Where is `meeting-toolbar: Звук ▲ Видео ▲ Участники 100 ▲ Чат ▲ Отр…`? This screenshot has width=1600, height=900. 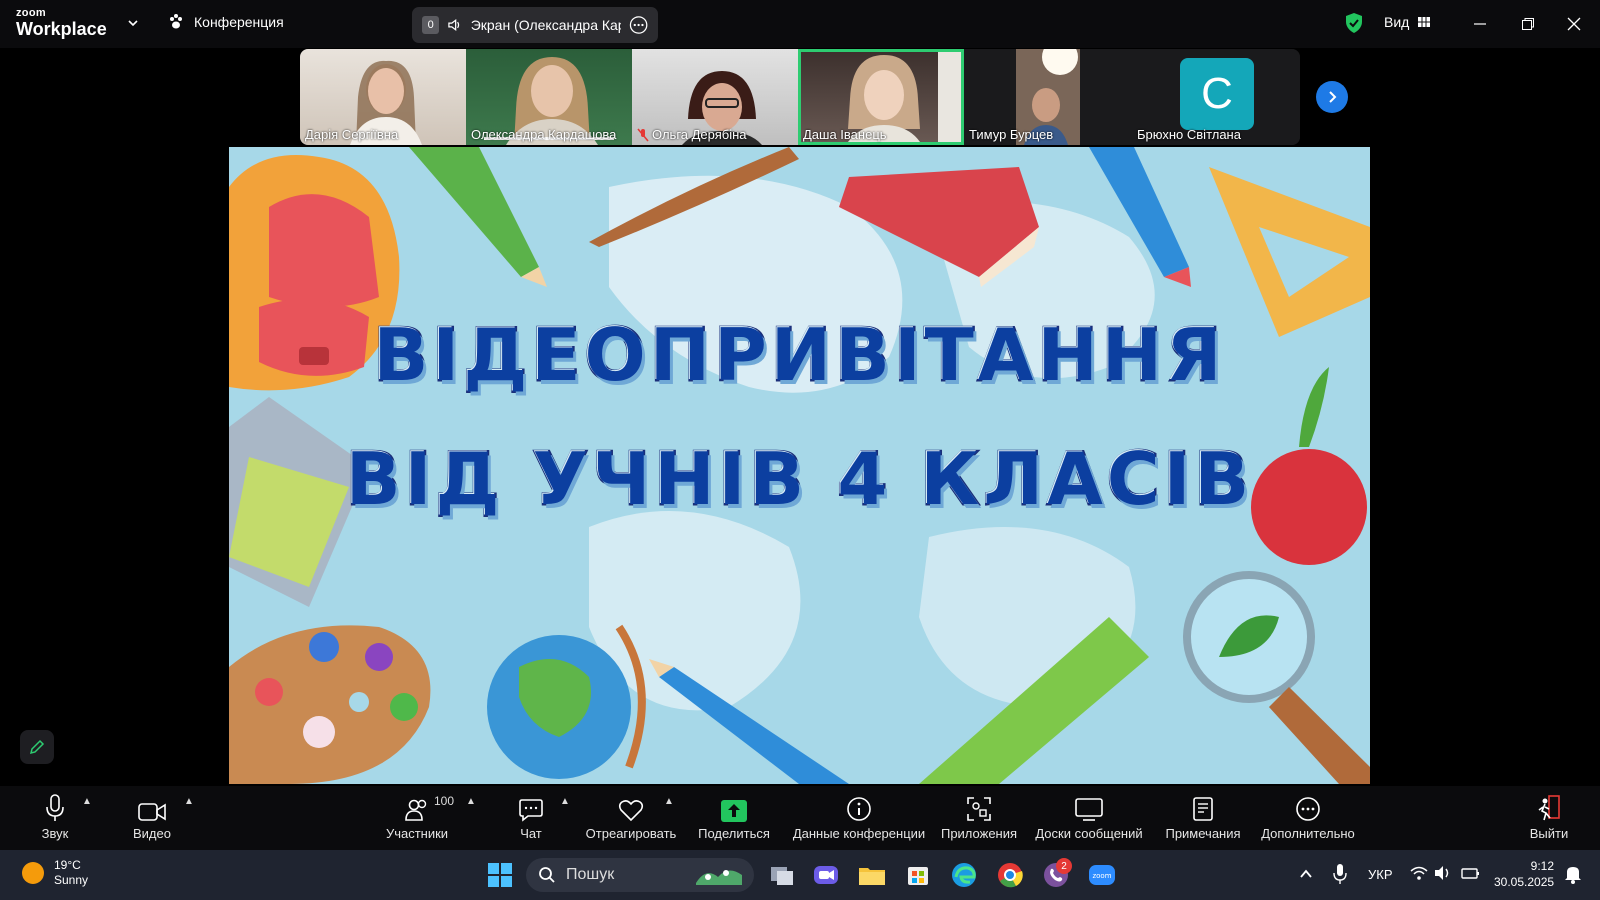 meeting-toolbar: Звук ▲ Видео ▲ Участники 100 ▲ Чат ▲ Отр… is located at coordinates (800, 818).